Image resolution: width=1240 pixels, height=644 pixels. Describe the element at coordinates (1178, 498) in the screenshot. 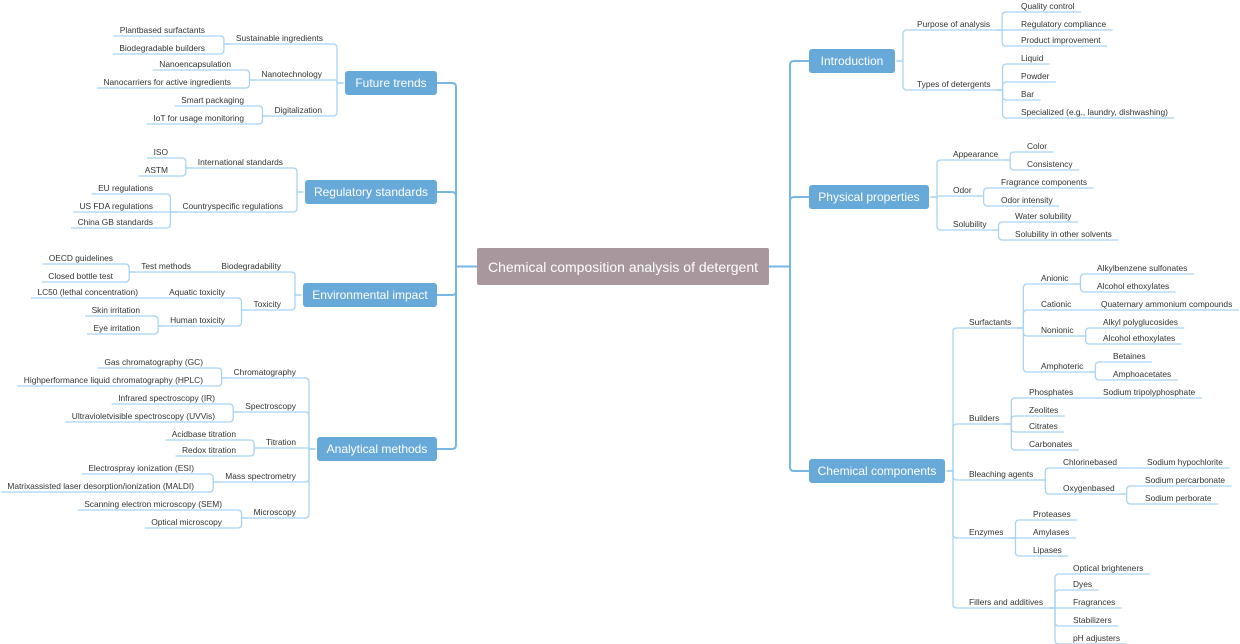

I see `topic-sodium-perborate: Sodium perborate` at that location.